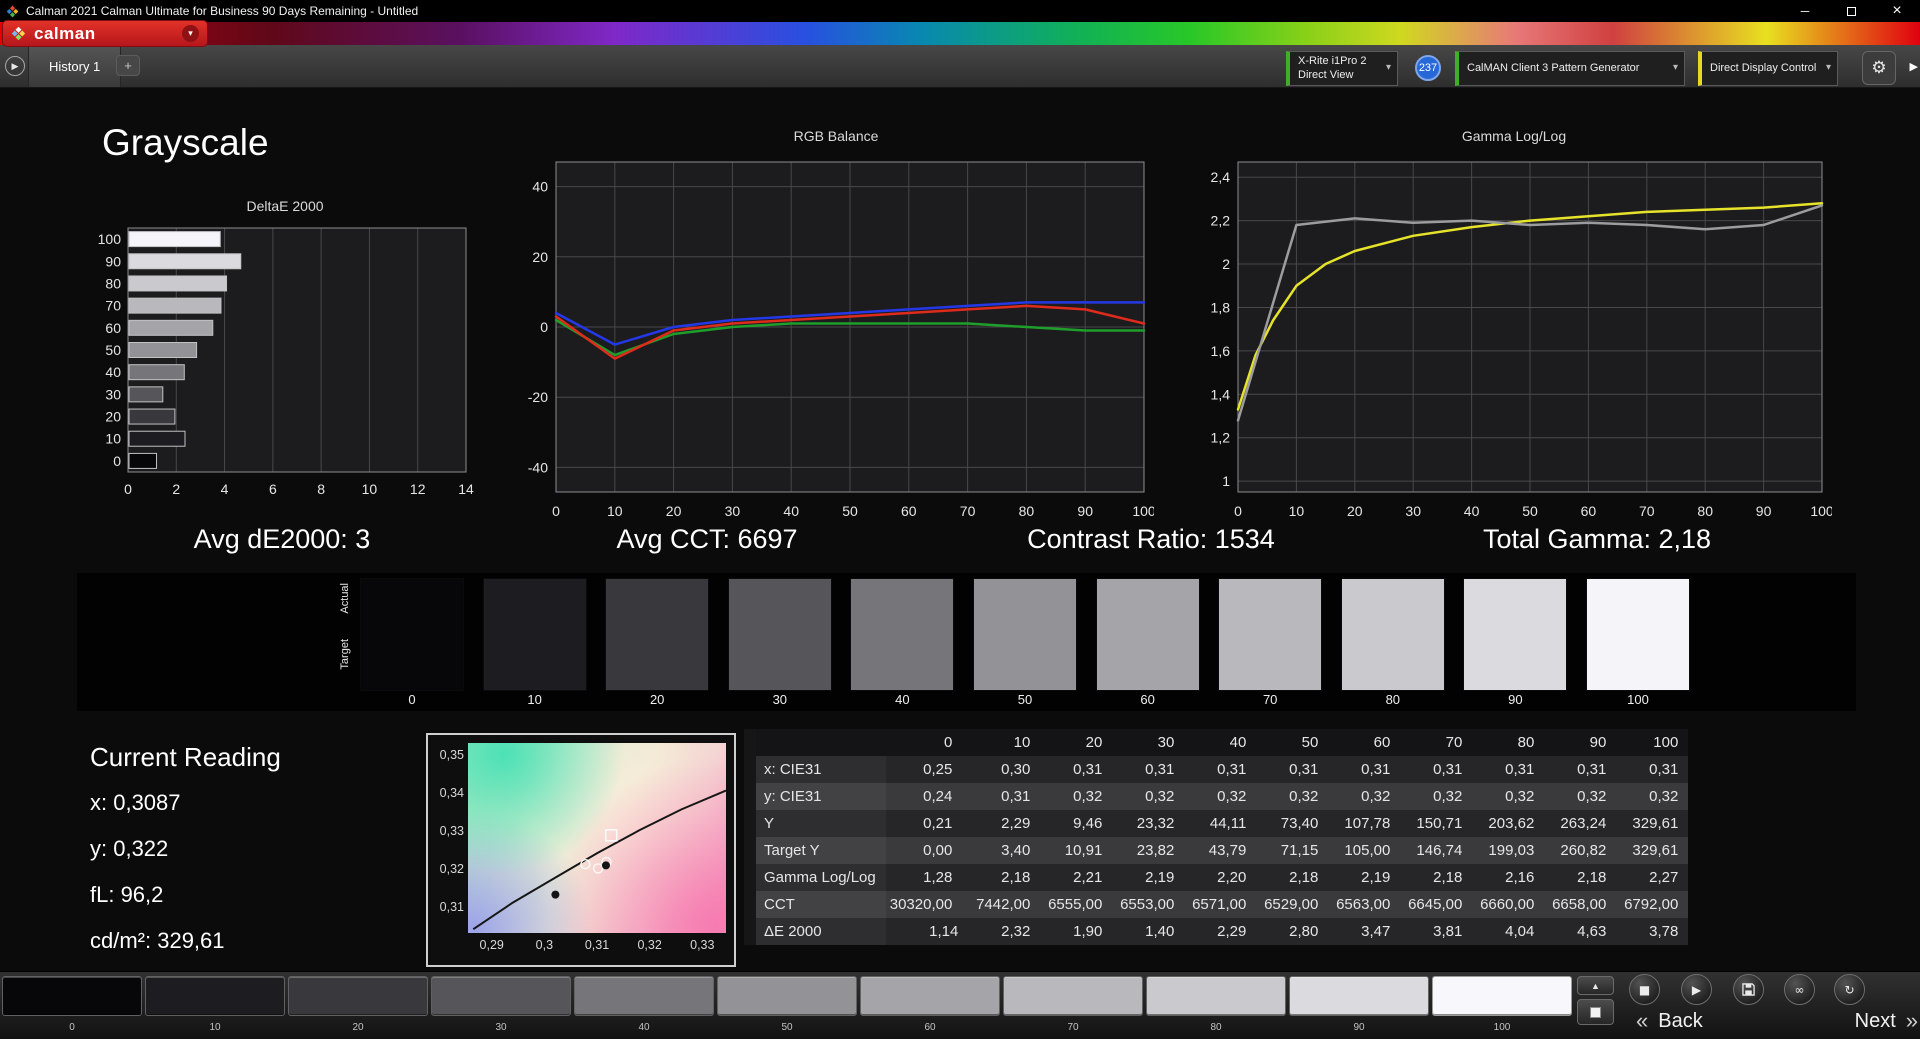  I want to click on pattern-level-label: 90, so click(1359, 1027).